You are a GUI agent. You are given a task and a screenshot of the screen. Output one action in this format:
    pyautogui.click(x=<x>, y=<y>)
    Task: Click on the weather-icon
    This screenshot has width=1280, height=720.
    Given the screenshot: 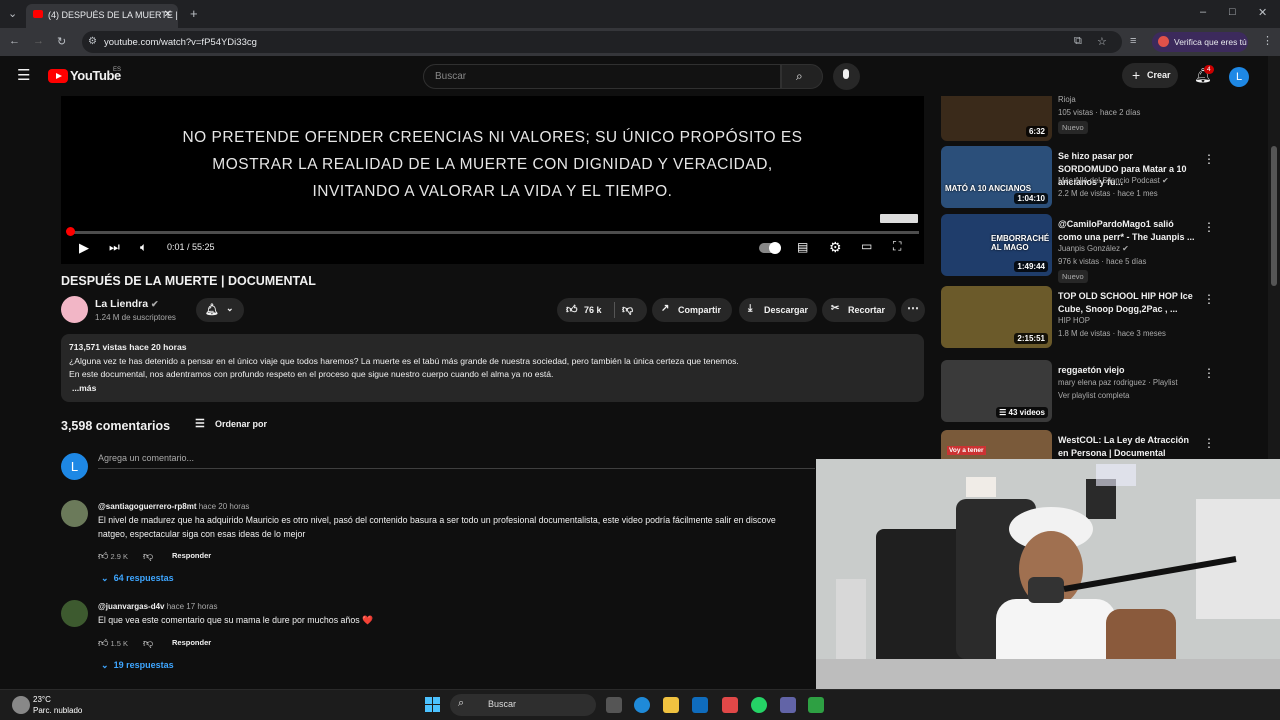 What is the action you would take?
    pyautogui.click(x=21, y=705)
    